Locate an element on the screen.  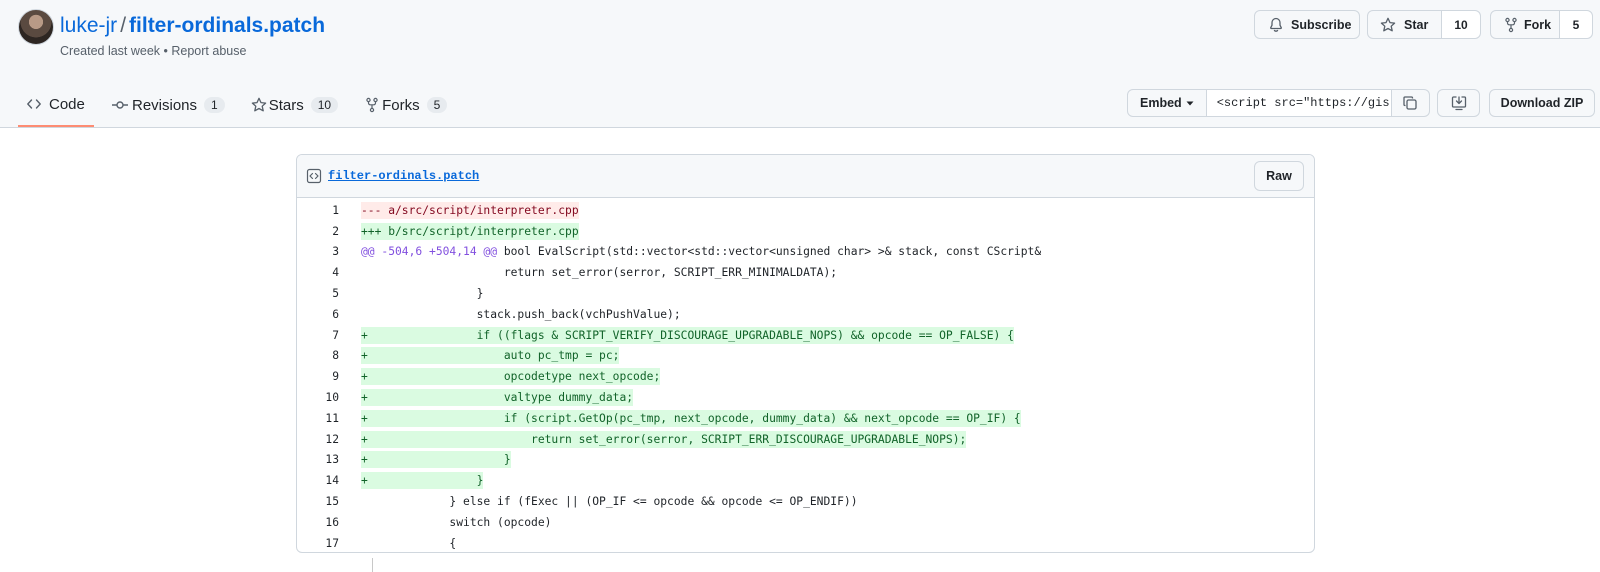
tab-forks: Forks 5 is located at coordinates (405, 105).